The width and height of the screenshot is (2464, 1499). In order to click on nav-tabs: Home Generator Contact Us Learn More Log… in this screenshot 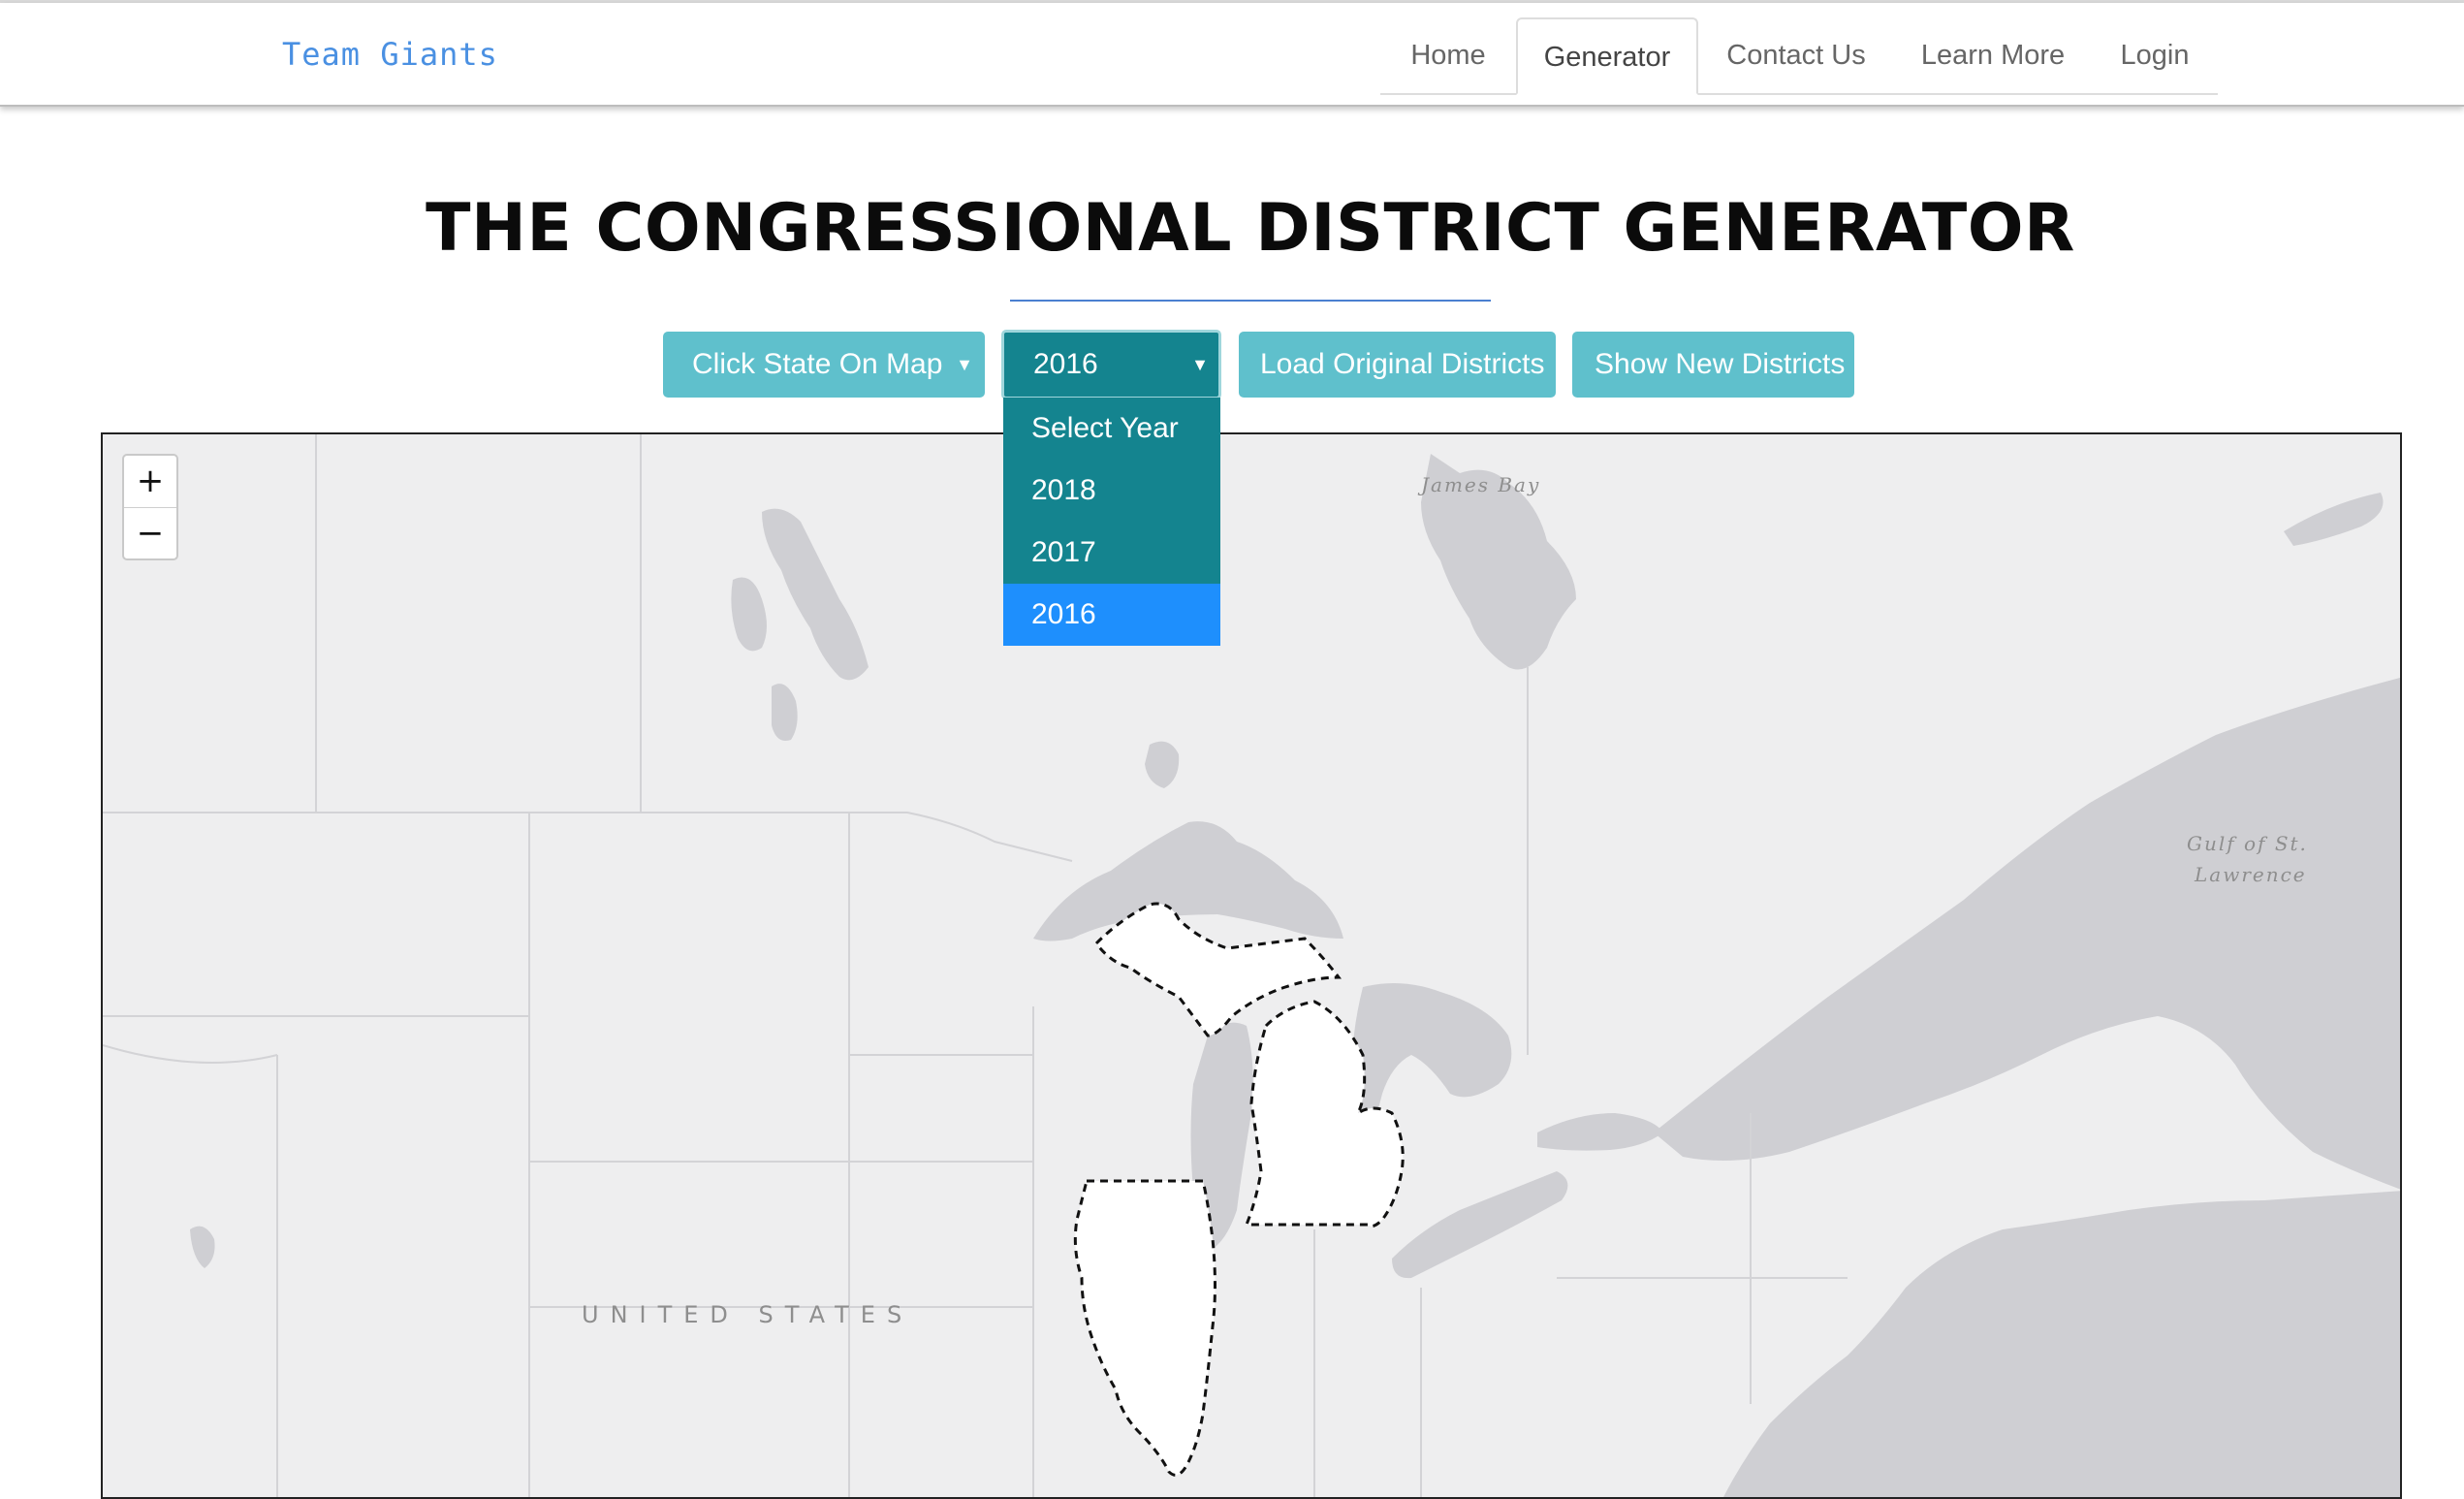, I will do `click(1799, 56)`.